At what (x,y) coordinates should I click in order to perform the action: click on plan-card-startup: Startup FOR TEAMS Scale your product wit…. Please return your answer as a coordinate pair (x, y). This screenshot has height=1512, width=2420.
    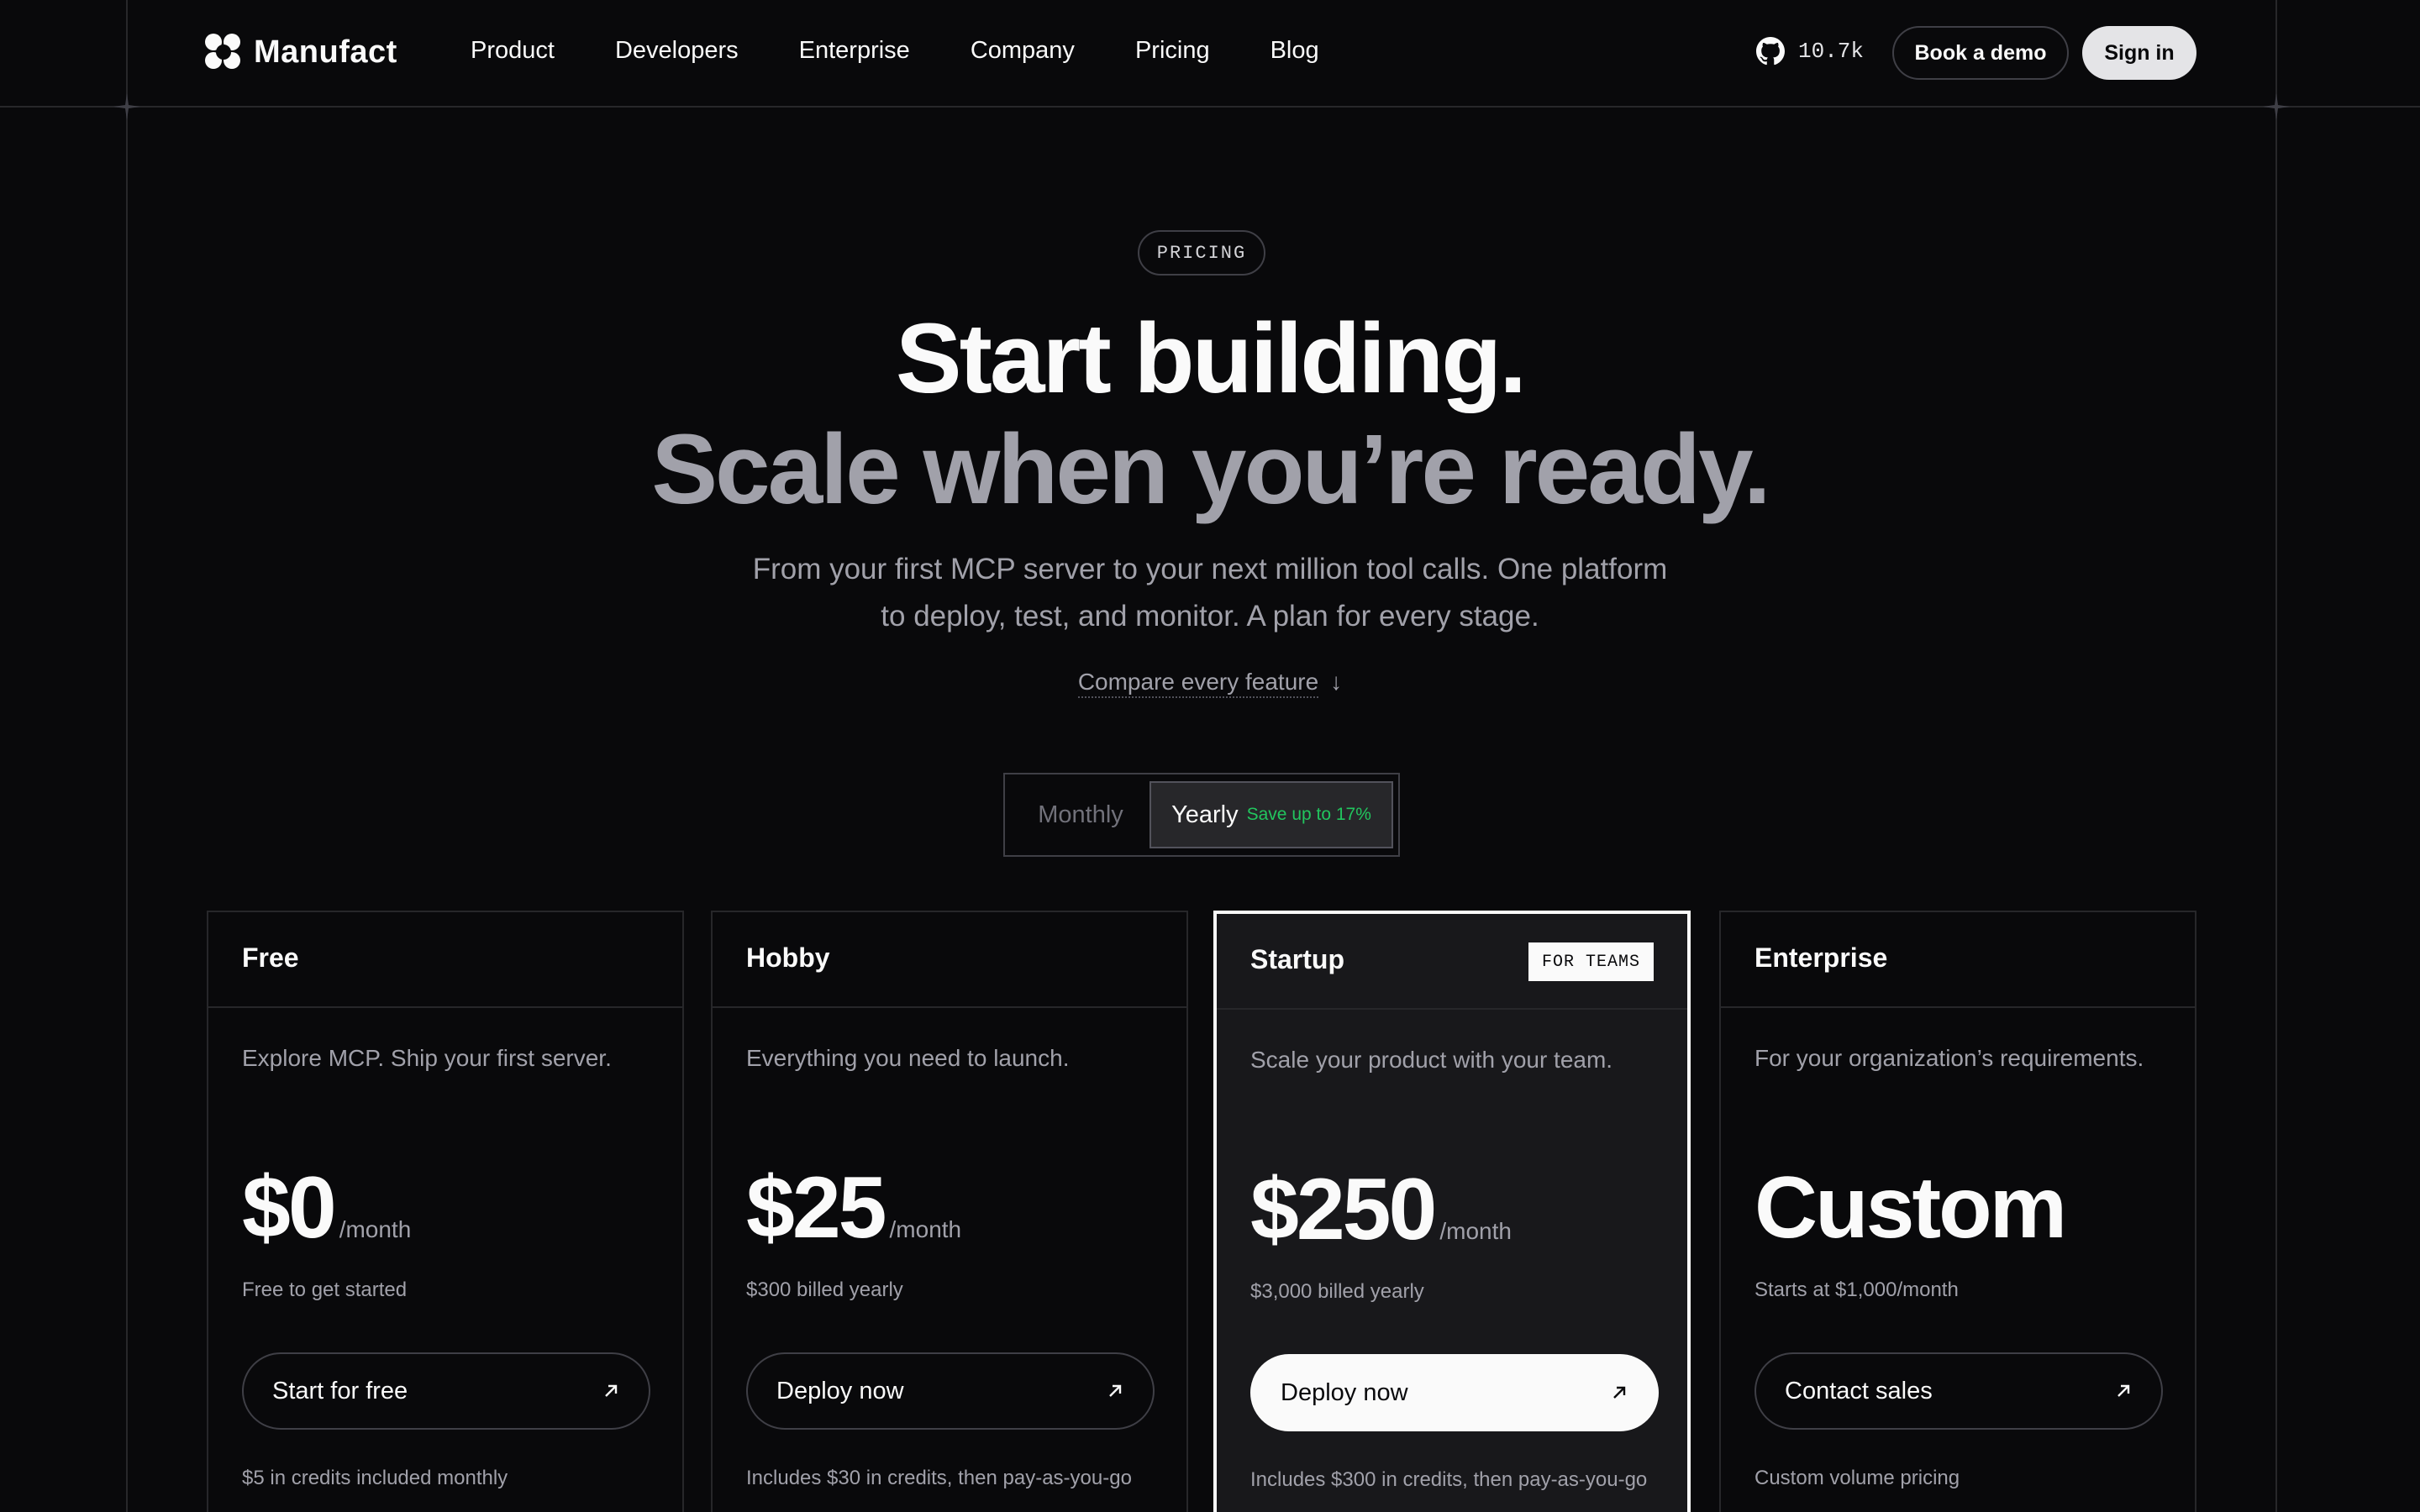
    Looking at the image, I should click on (1452, 1211).